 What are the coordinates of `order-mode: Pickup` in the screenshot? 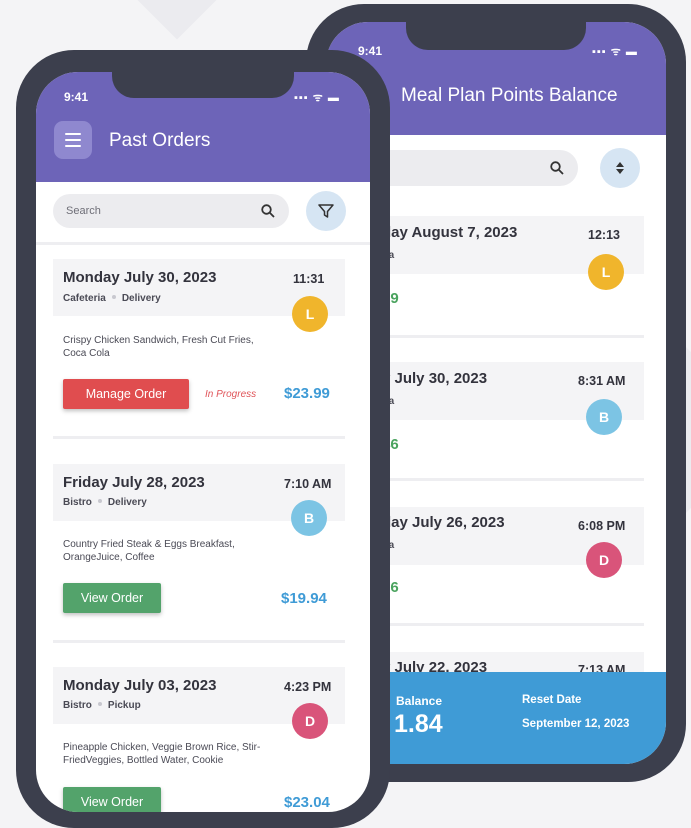 It's located at (124, 705).